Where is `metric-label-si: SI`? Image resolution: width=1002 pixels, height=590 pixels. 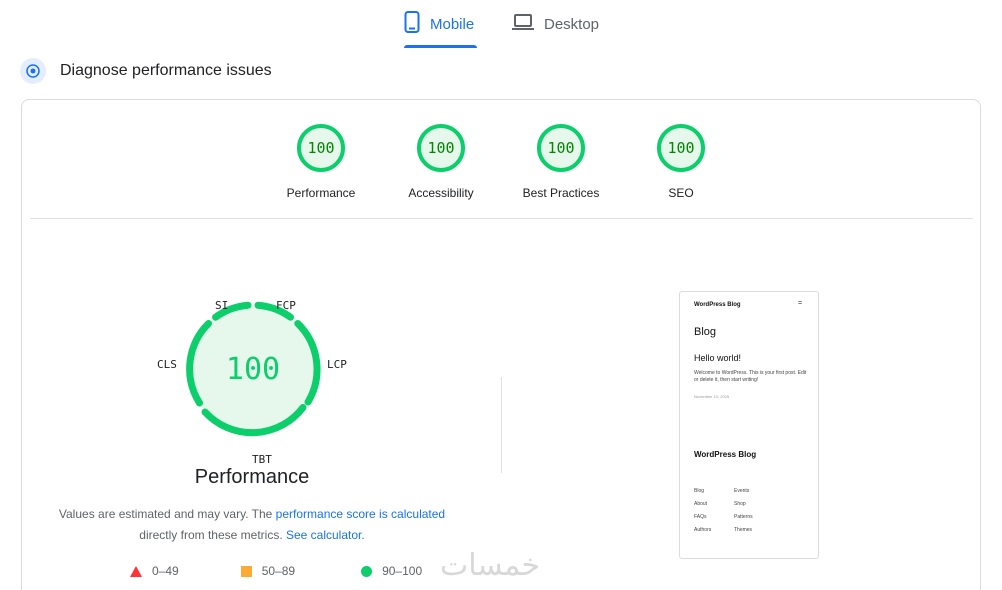 metric-label-si: SI is located at coordinates (222, 305).